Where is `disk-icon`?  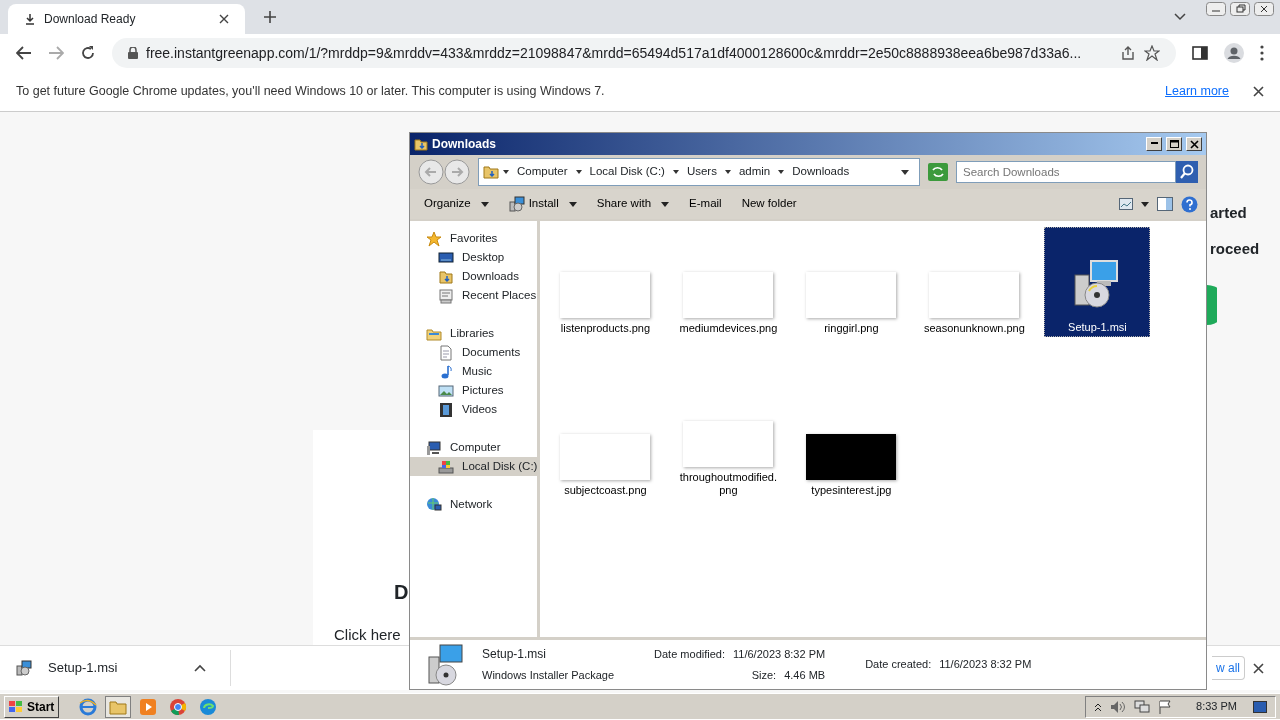
disk-icon is located at coordinates (446, 466).